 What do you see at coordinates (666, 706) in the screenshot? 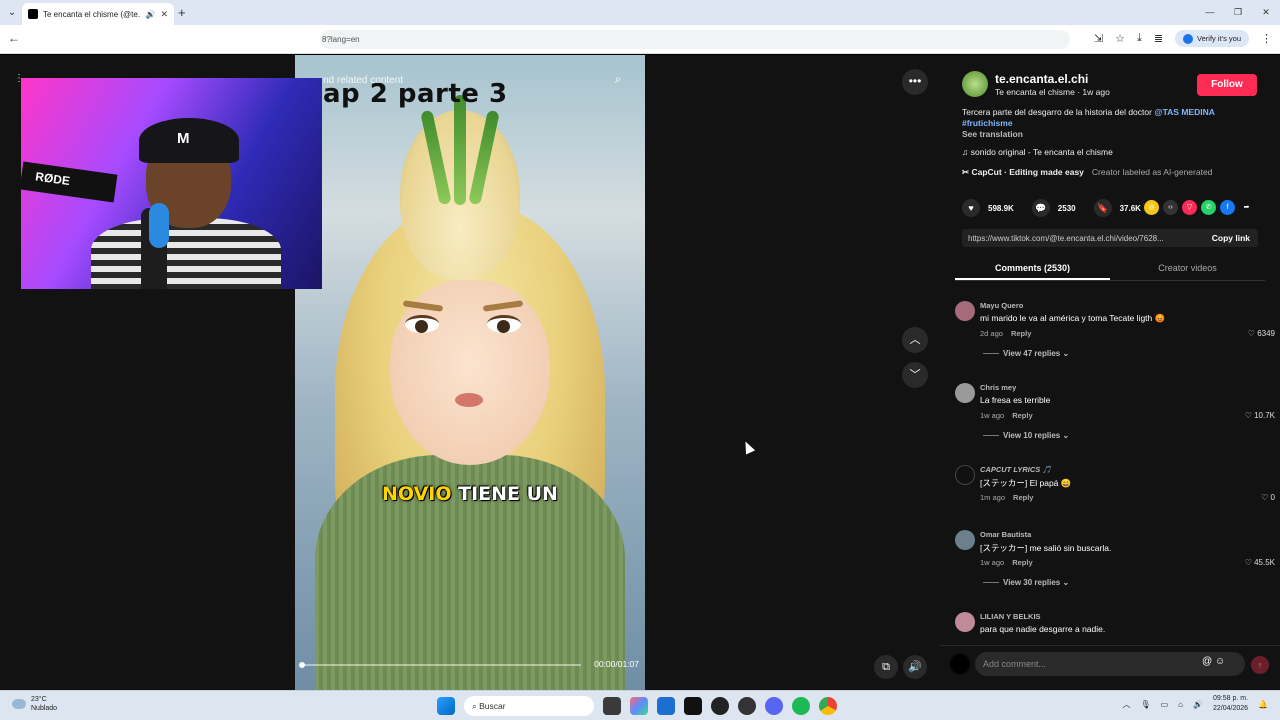
I see `store-icon` at bounding box center [666, 706].